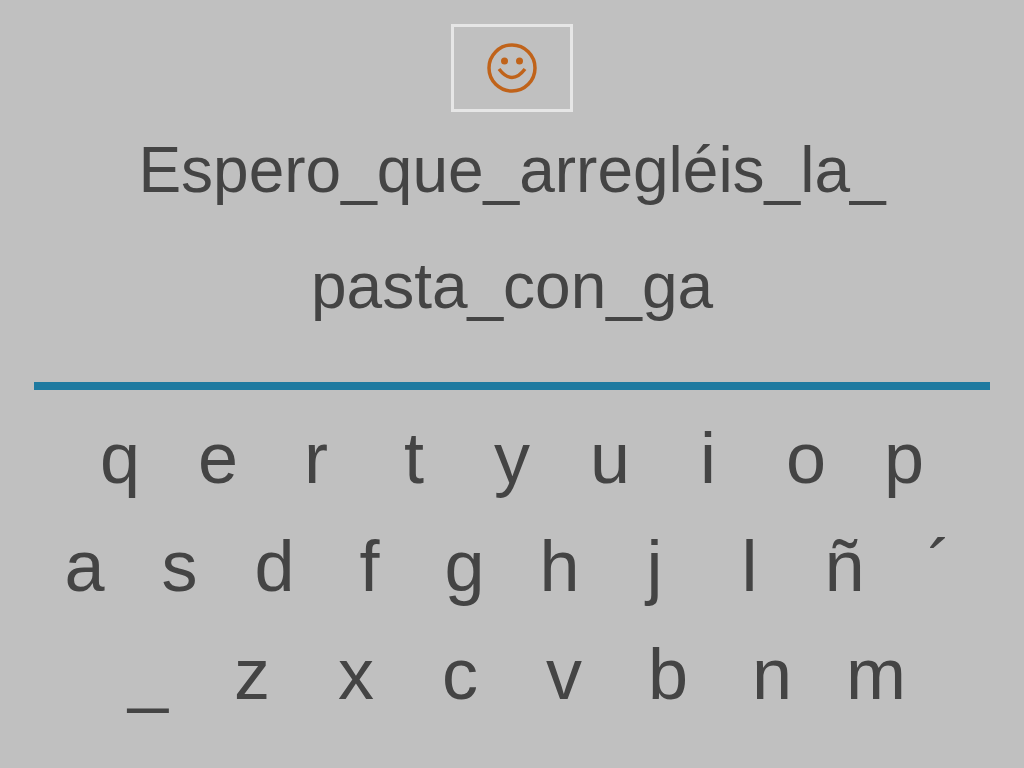  What do you see at coordinates (844, 566) in the screenshot?
I see `key: ñ` at bounding box center [844, 566].